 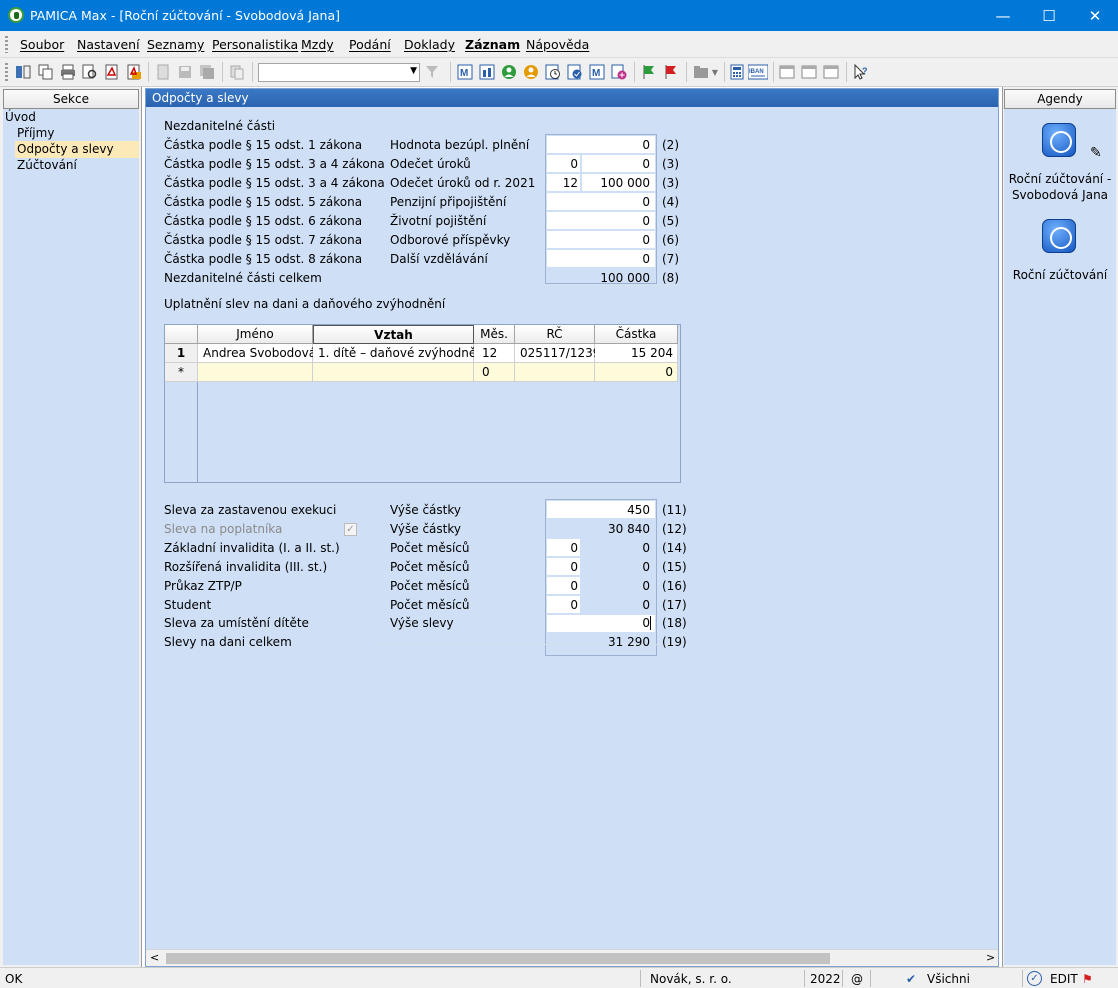 I want to click on clock-doc-icon, so click(x=553, y=72).